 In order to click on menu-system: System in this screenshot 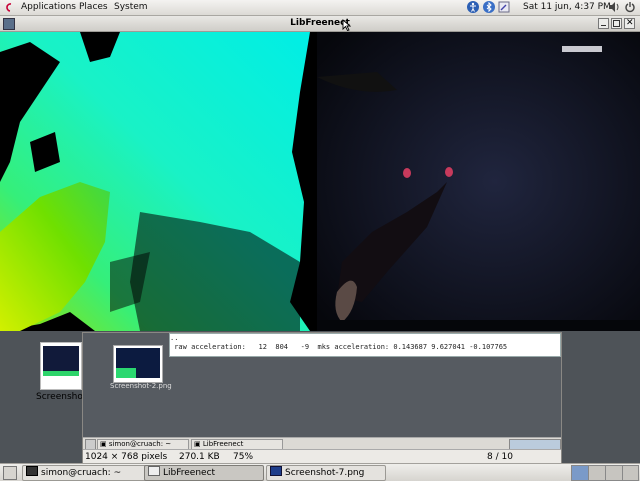, I will do `click(131, 7)`.